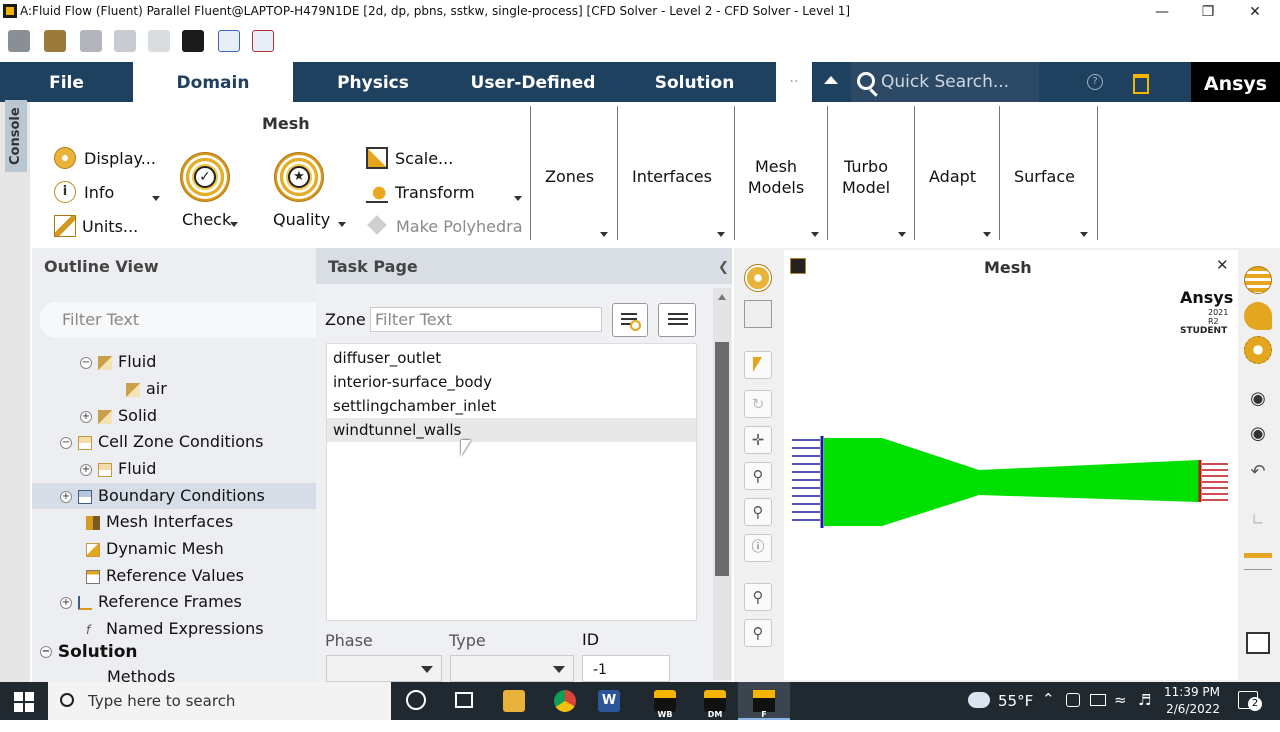 This screenshot has height=732, width=1280. I want to click on parameters-icon, so click(229, 41).